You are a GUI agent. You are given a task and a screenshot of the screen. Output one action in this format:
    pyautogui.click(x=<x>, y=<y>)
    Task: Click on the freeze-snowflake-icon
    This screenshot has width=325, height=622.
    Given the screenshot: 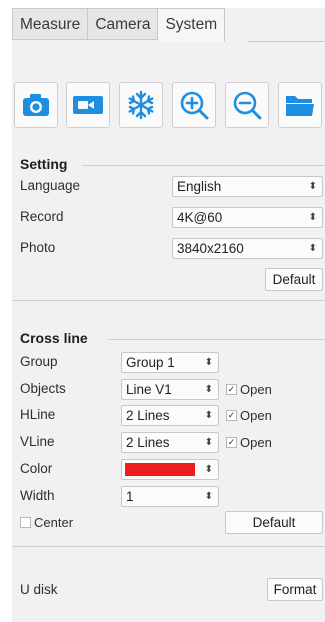 What is the action you would take?
    pyautogui.click(x=141, y=105)
    